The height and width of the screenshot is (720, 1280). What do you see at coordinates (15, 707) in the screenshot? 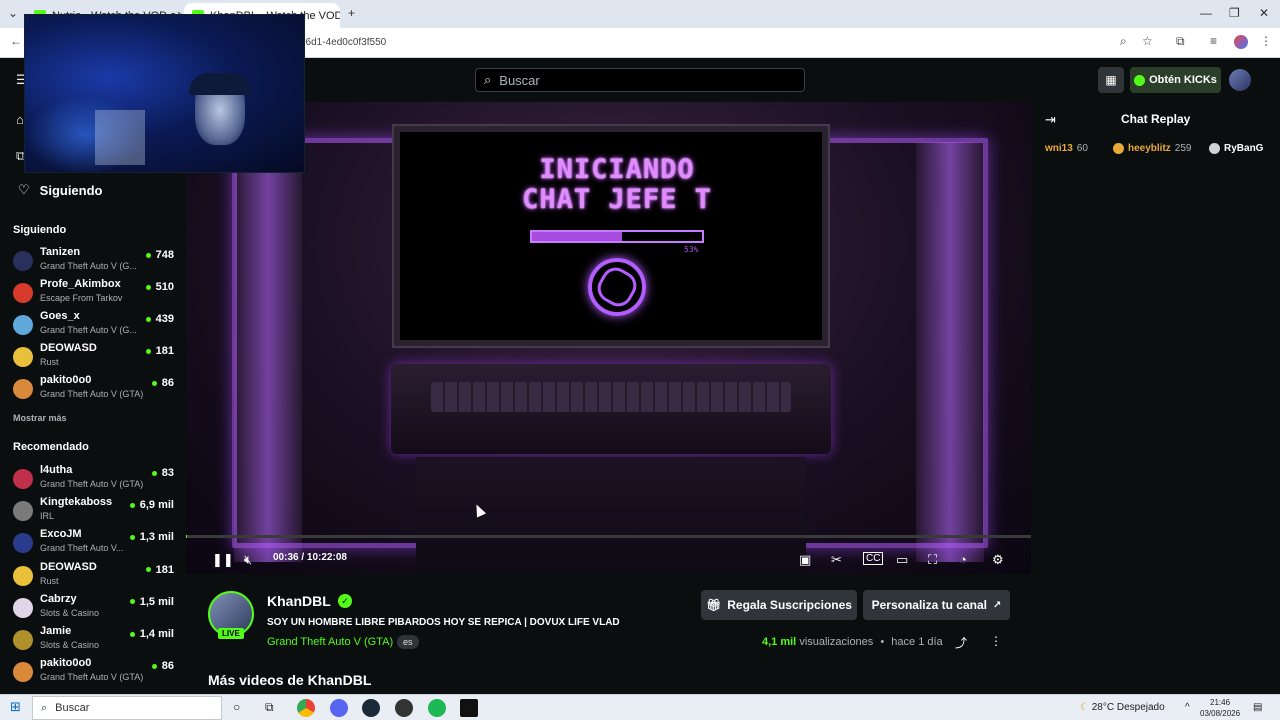
I see `windows-start-icon: ⊞` at bounding box center [15, 707].